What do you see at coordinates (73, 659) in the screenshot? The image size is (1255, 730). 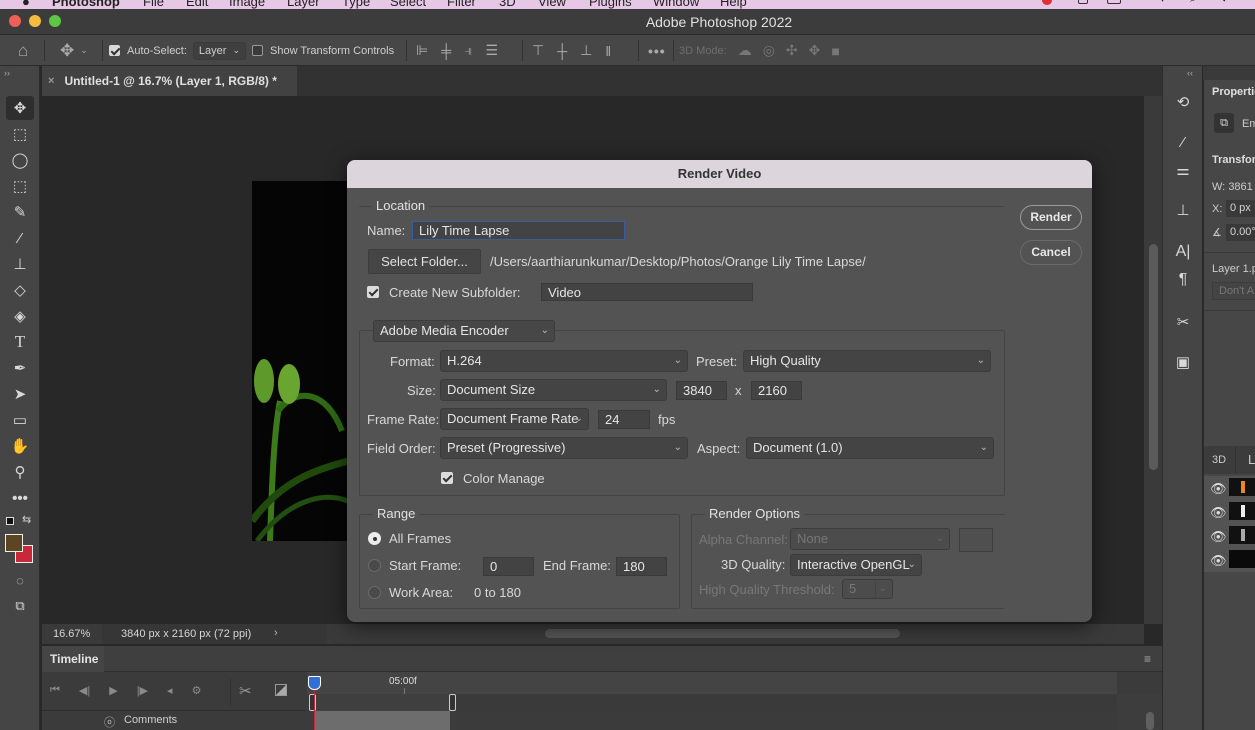 I see `timeline-tab: Timeline` at bounding box center [73, 659].